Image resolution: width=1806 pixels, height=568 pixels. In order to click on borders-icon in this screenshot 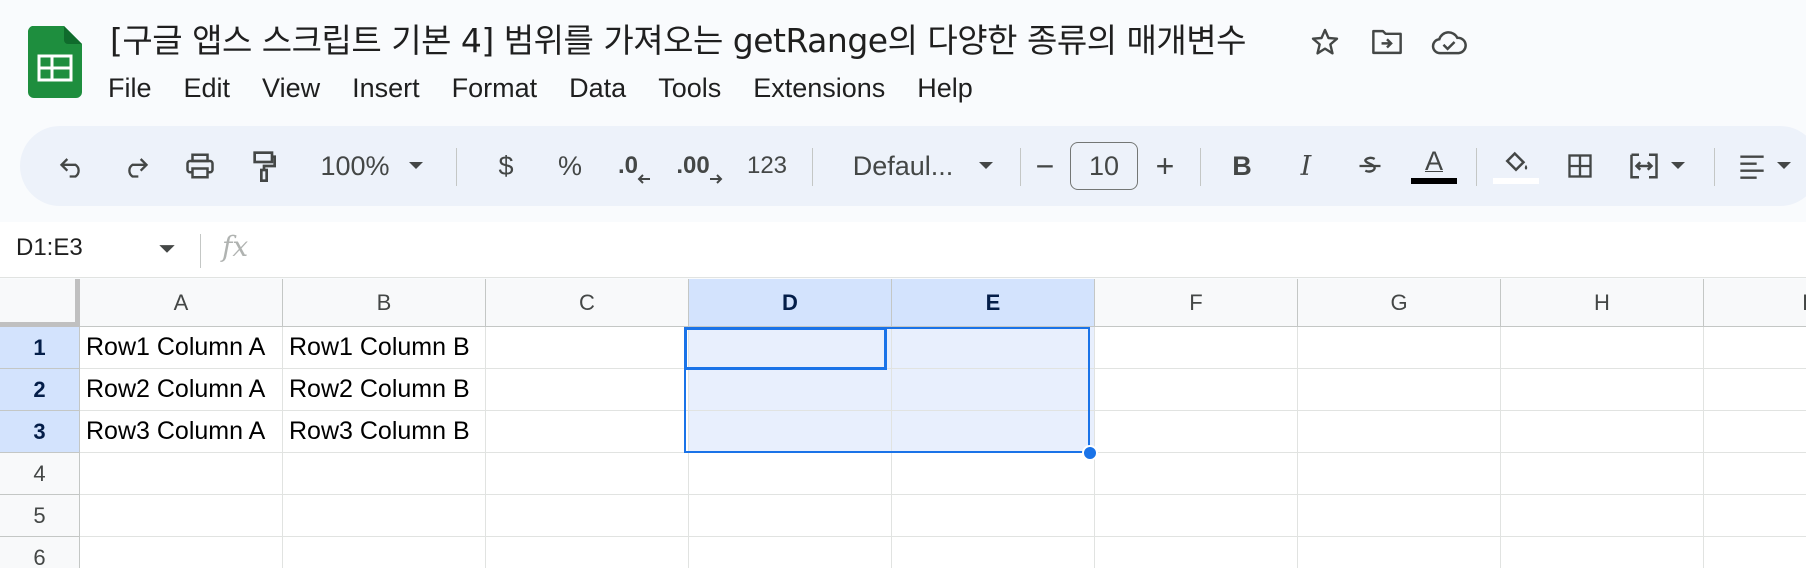, I will do `click(1580, 166)`.